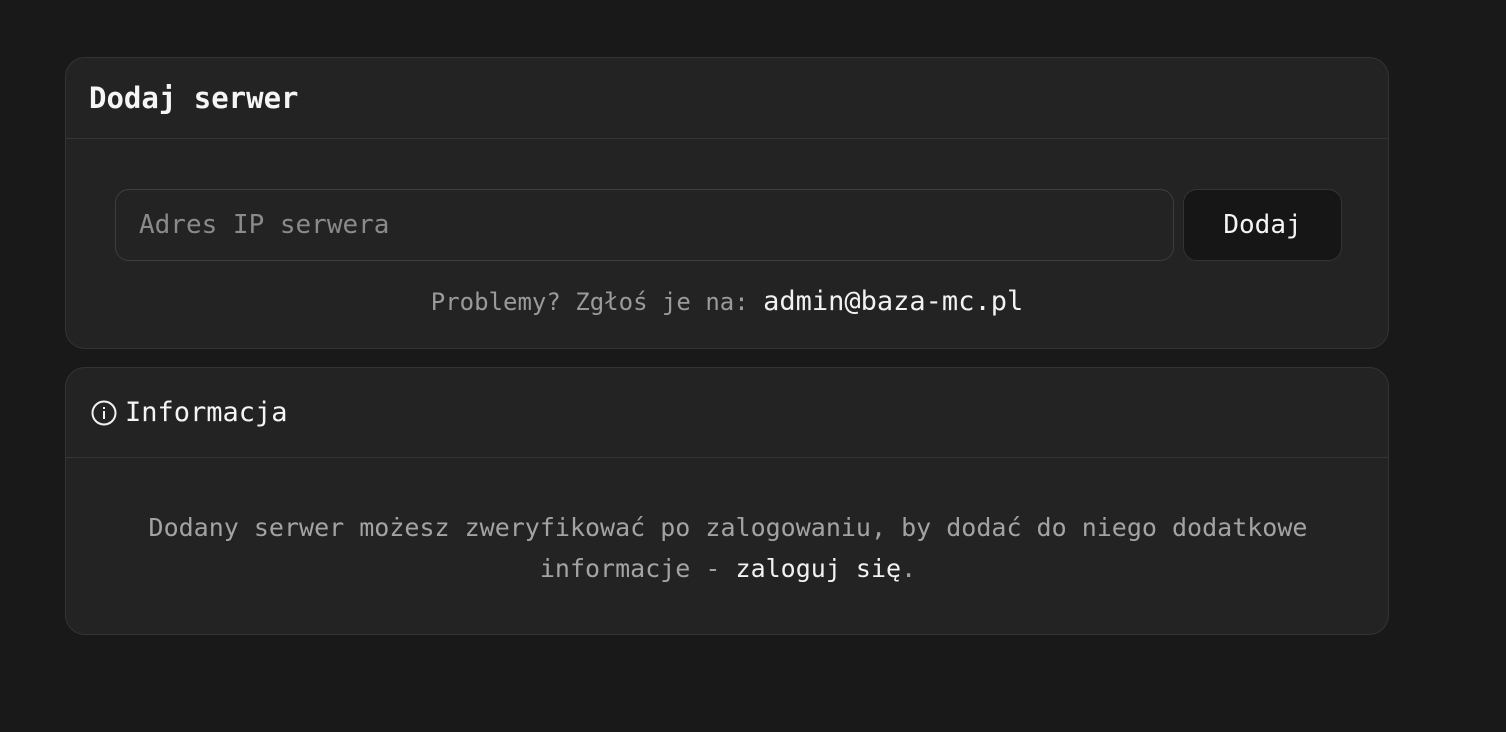 Image resolution: width=1506 pixels, height=732 pixels. Describe the element at coordinates (727, 413) in the screenshot. I see `info-header: Informacja` at that location.